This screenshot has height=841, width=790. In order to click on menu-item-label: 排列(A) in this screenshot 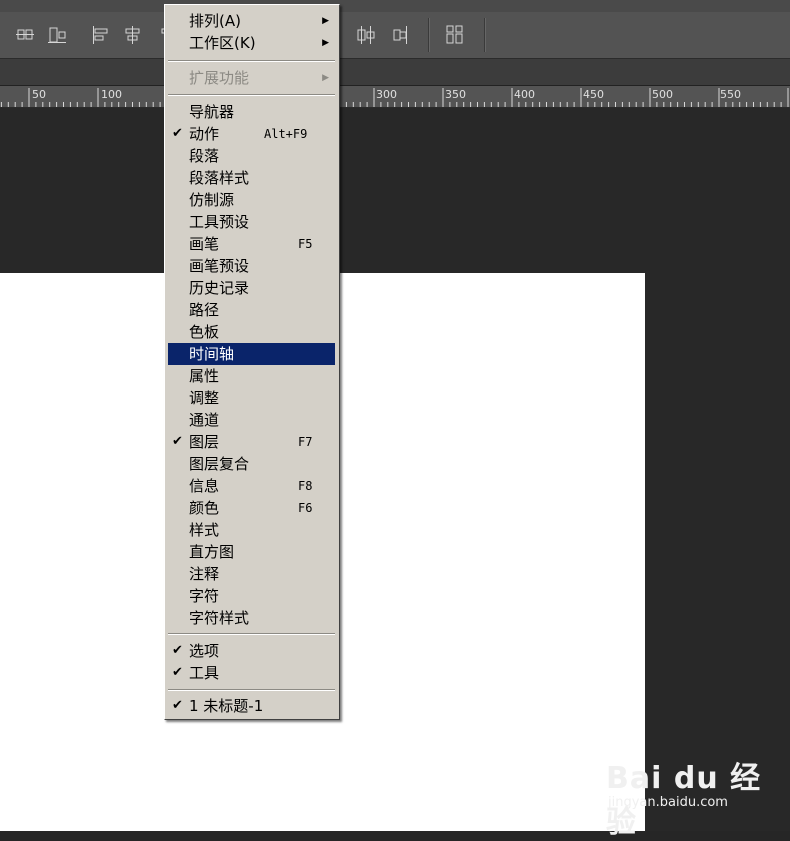, I will do `click(215, 21)`.